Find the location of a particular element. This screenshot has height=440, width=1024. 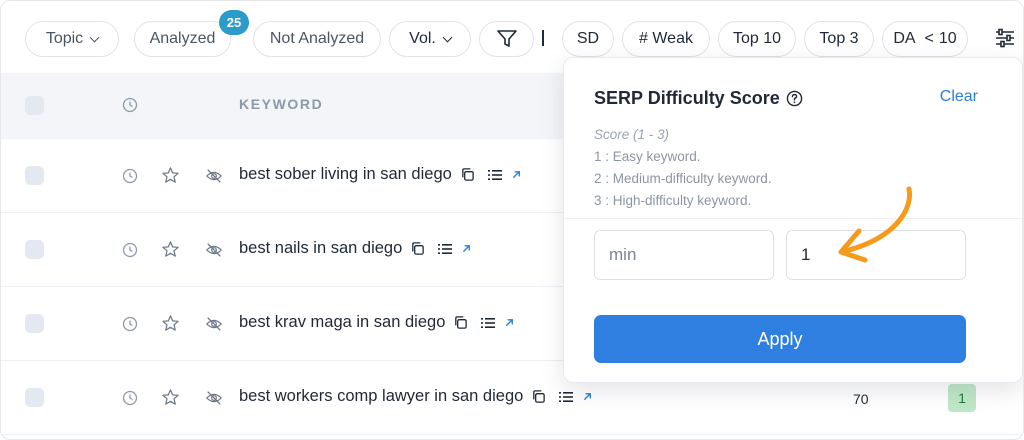

top3-label: Top 3 is located at coordinates (839, 38).